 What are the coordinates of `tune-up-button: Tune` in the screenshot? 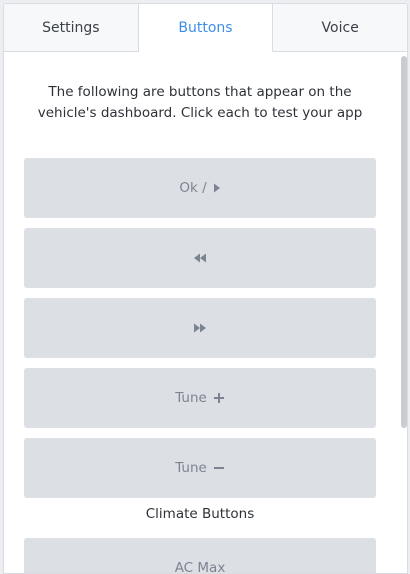 It's located at (200, 398).